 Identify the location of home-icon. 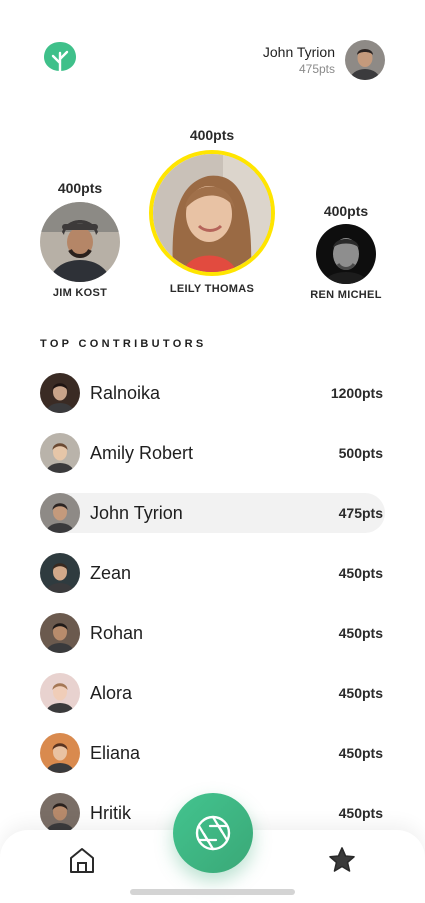
(82, 860).